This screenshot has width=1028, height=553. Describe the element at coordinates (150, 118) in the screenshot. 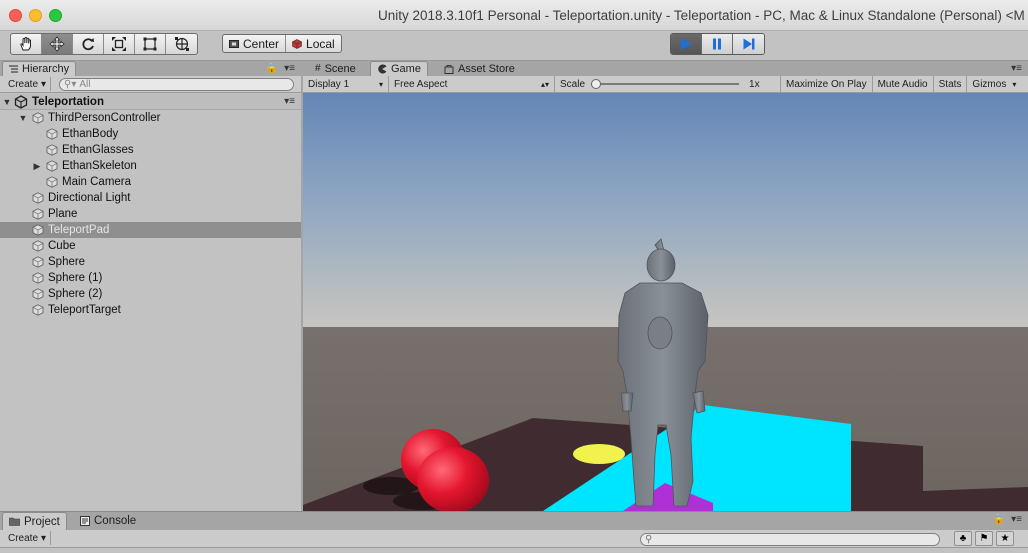

I see `hierarchy-item: ▼ ThirdPersonController` at that location.